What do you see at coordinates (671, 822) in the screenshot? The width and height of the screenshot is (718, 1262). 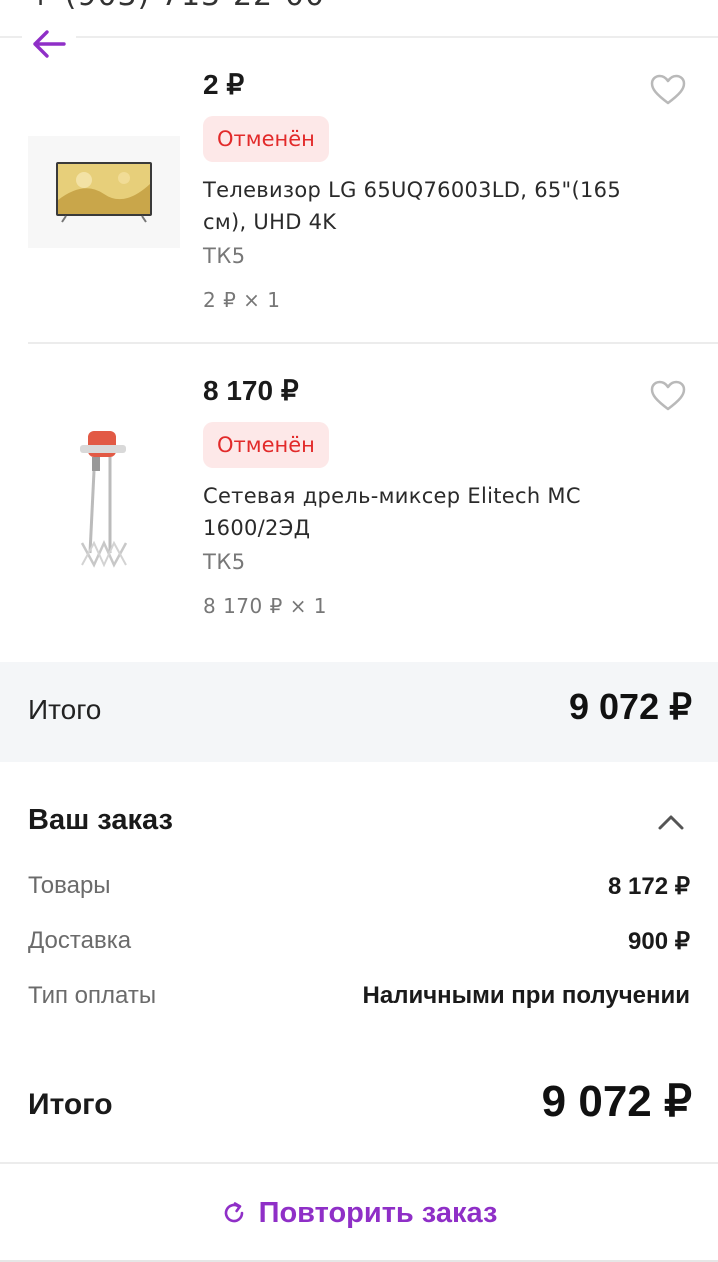 I see `chevron-up-icon` at bounding box center [671, 822].